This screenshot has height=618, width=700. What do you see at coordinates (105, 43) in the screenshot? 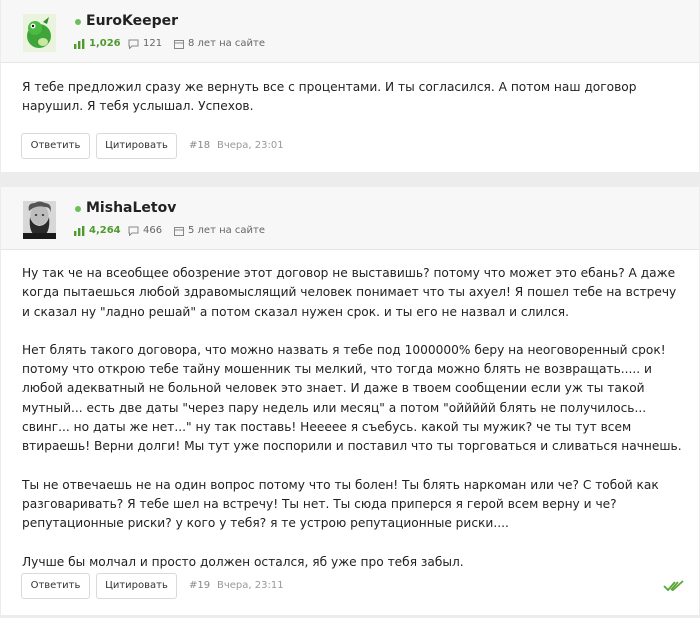
I see `rating-value: 1,026` at bounding box center [105, 43].